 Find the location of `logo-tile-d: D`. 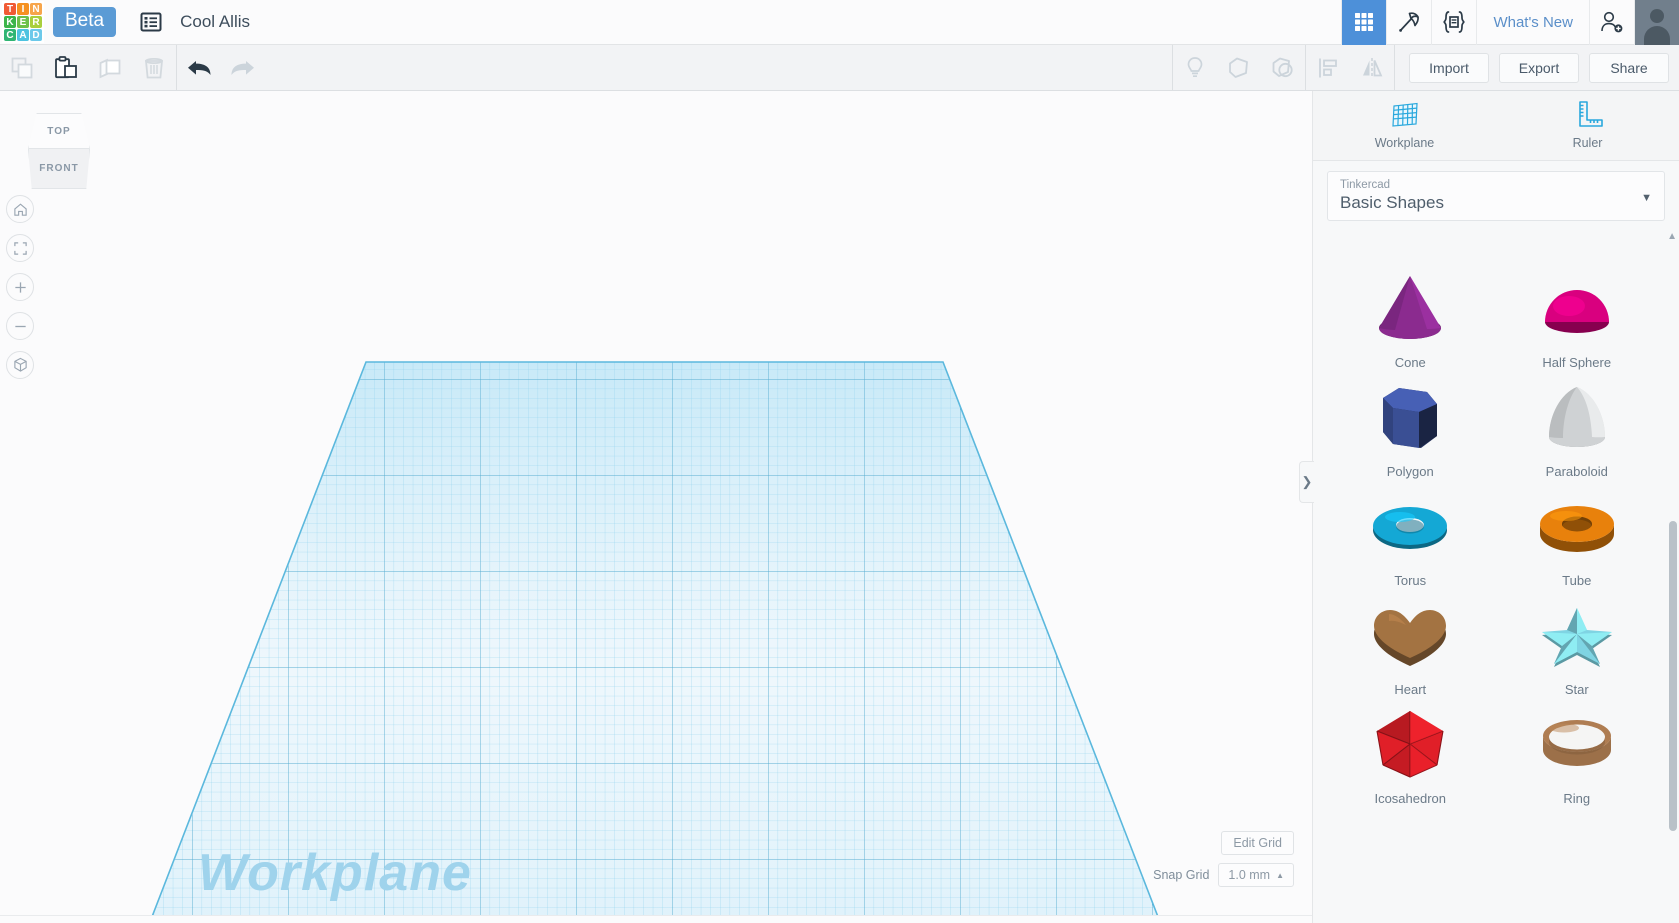

logo-tile-d: D is located at coordinates (36, 35).